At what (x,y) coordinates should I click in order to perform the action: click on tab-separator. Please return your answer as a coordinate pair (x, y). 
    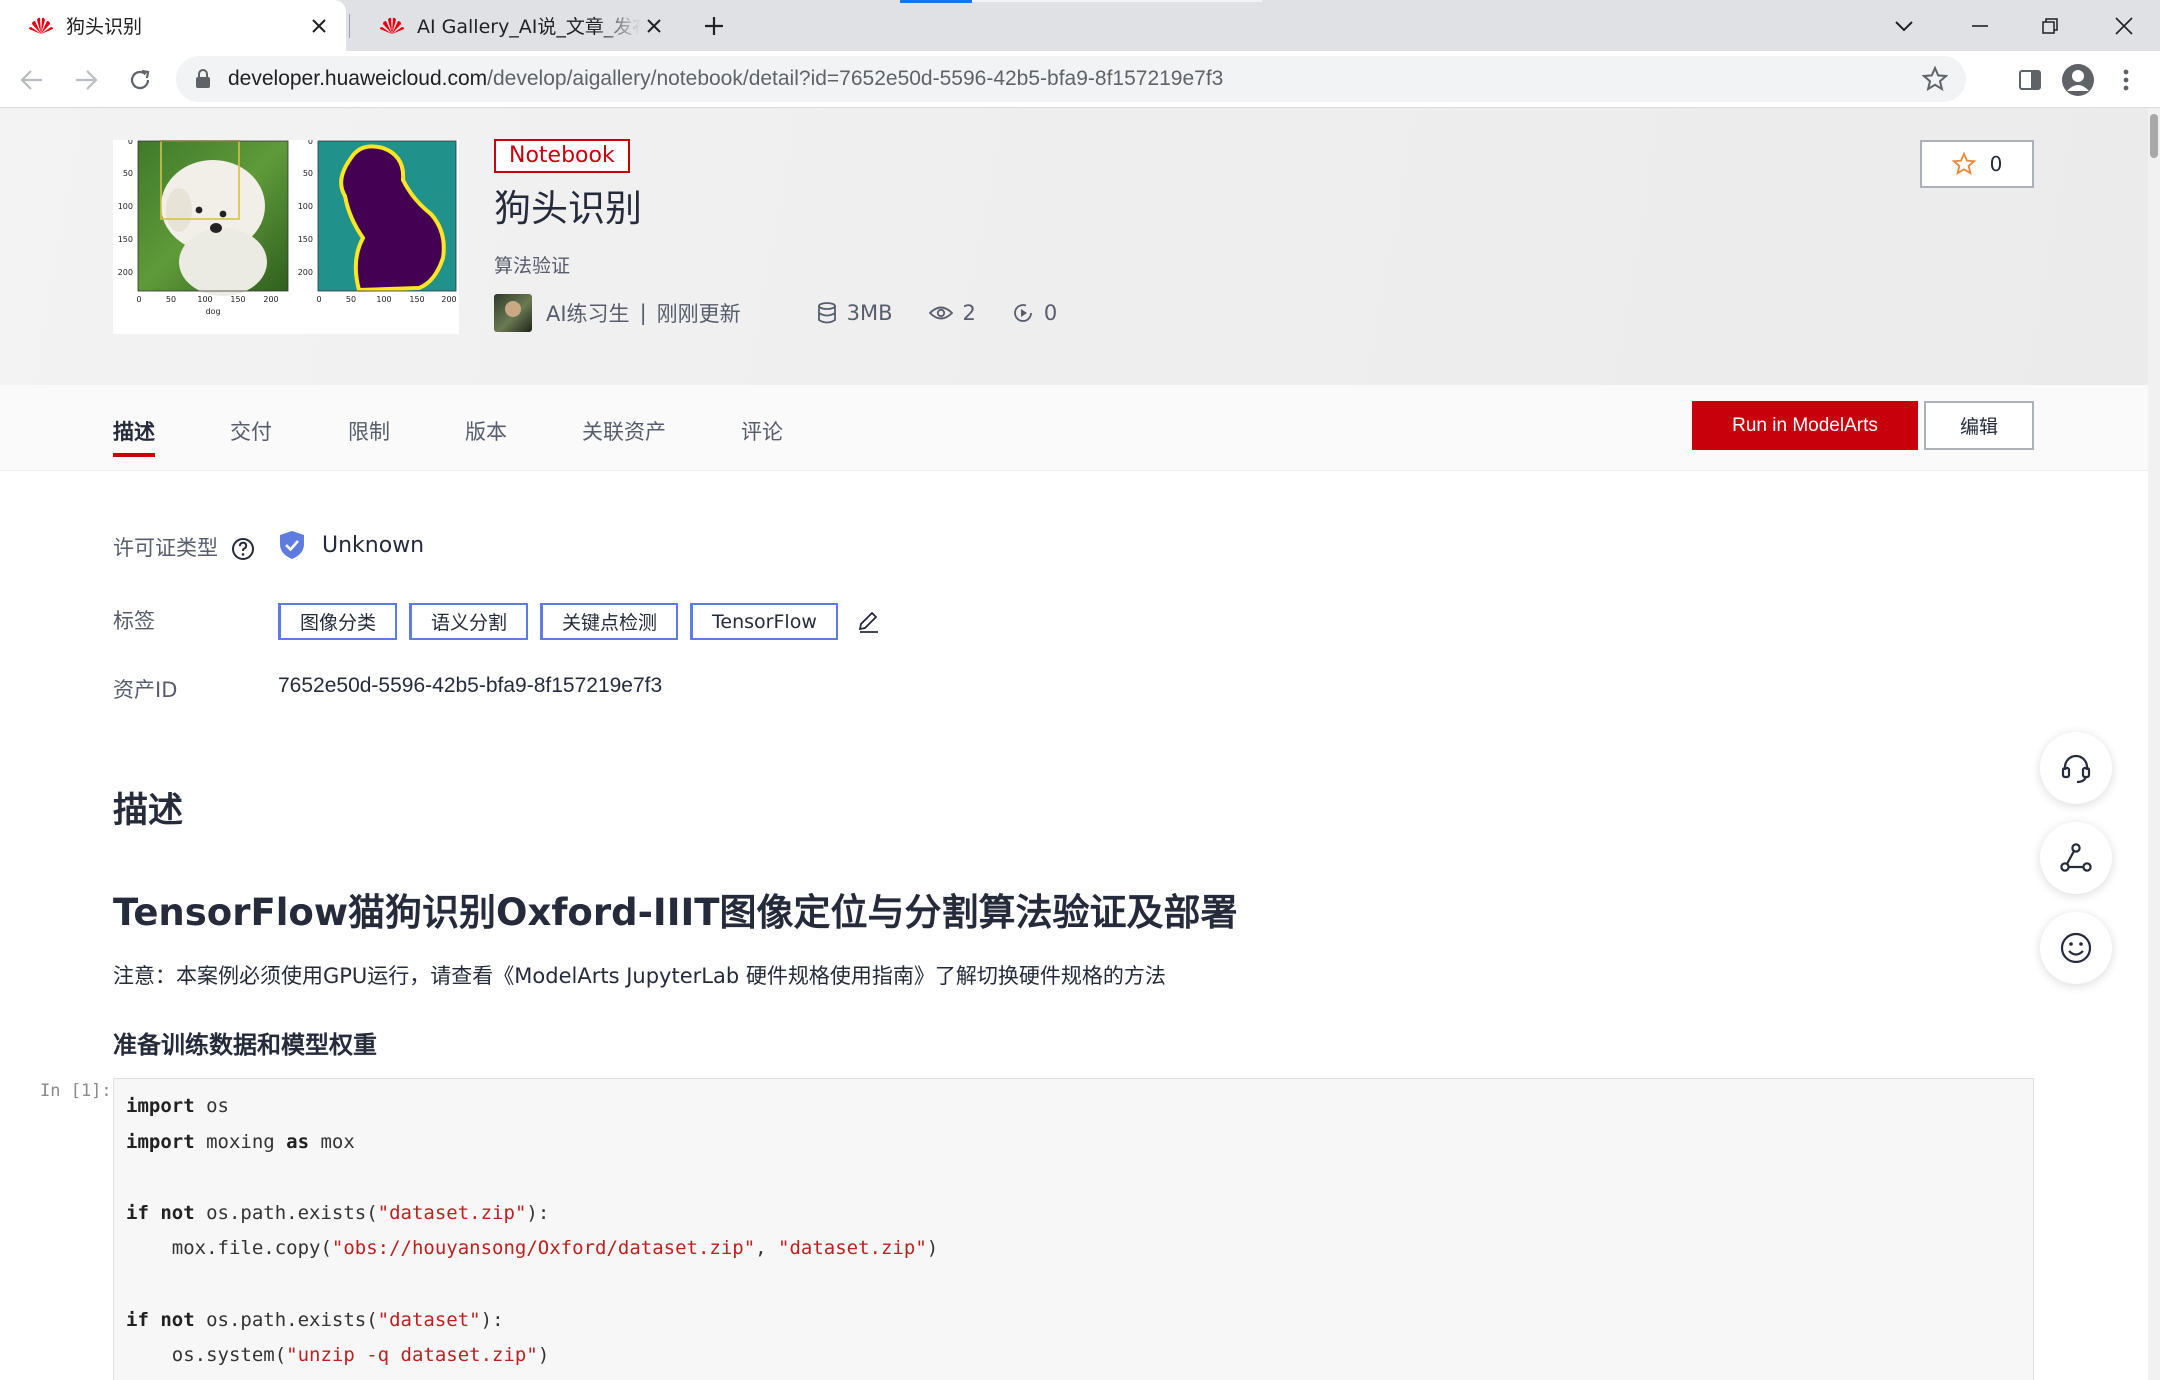
    Looking at the image, I should click on (349, 26).